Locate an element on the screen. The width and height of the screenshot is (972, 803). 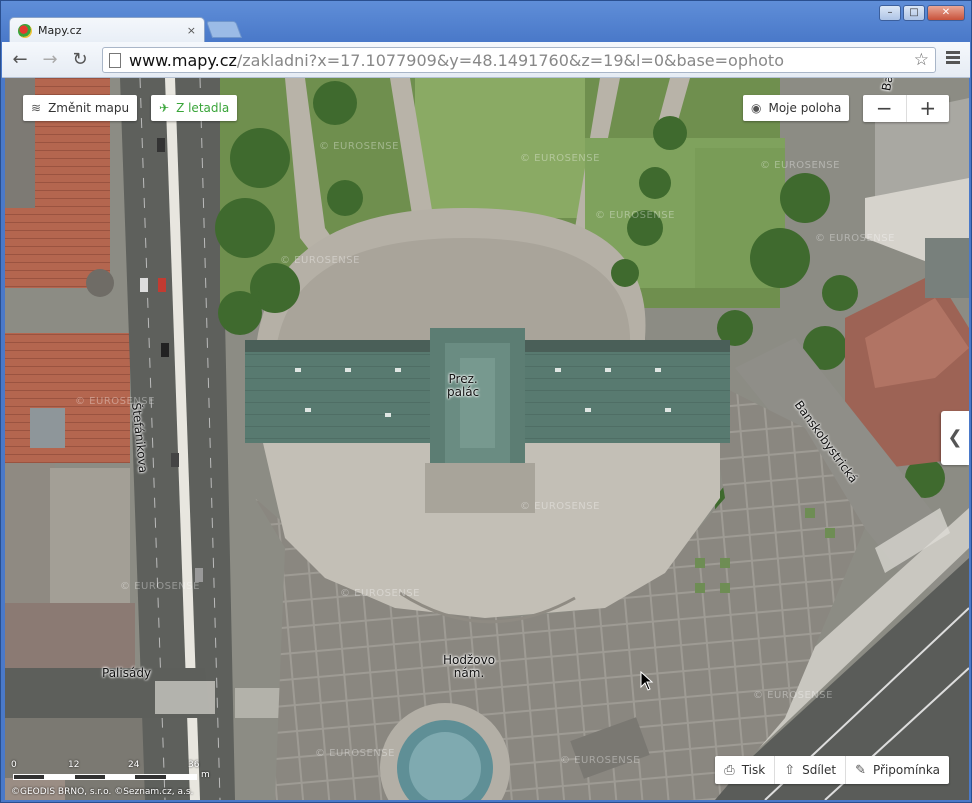
printer-icon: ⎙ is located at coordinates (729, 770).